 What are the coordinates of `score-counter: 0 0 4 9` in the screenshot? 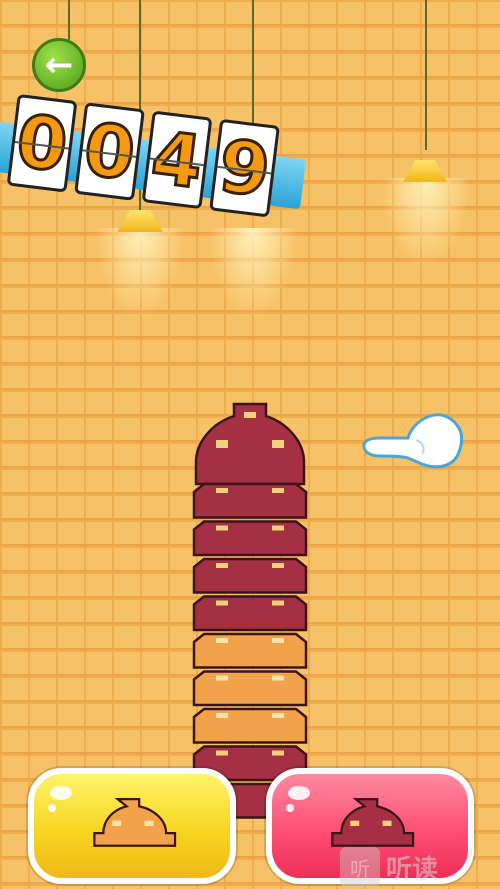 It's located at (155, 175).